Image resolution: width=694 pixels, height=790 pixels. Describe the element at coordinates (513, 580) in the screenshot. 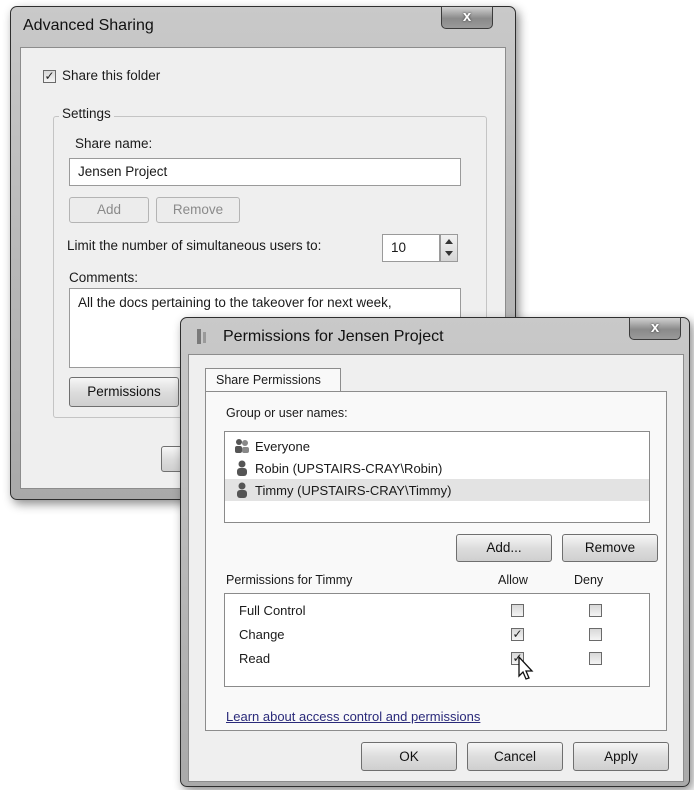

I see `allow-column-label: Allow` at that location.